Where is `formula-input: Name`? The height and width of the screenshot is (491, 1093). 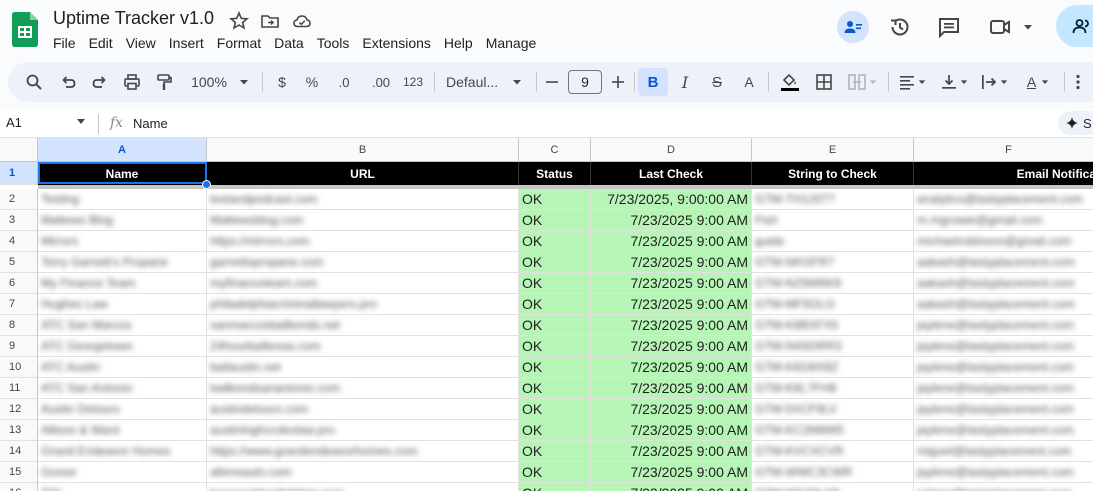
formula-input: Name is located at coordinates (150, 123).